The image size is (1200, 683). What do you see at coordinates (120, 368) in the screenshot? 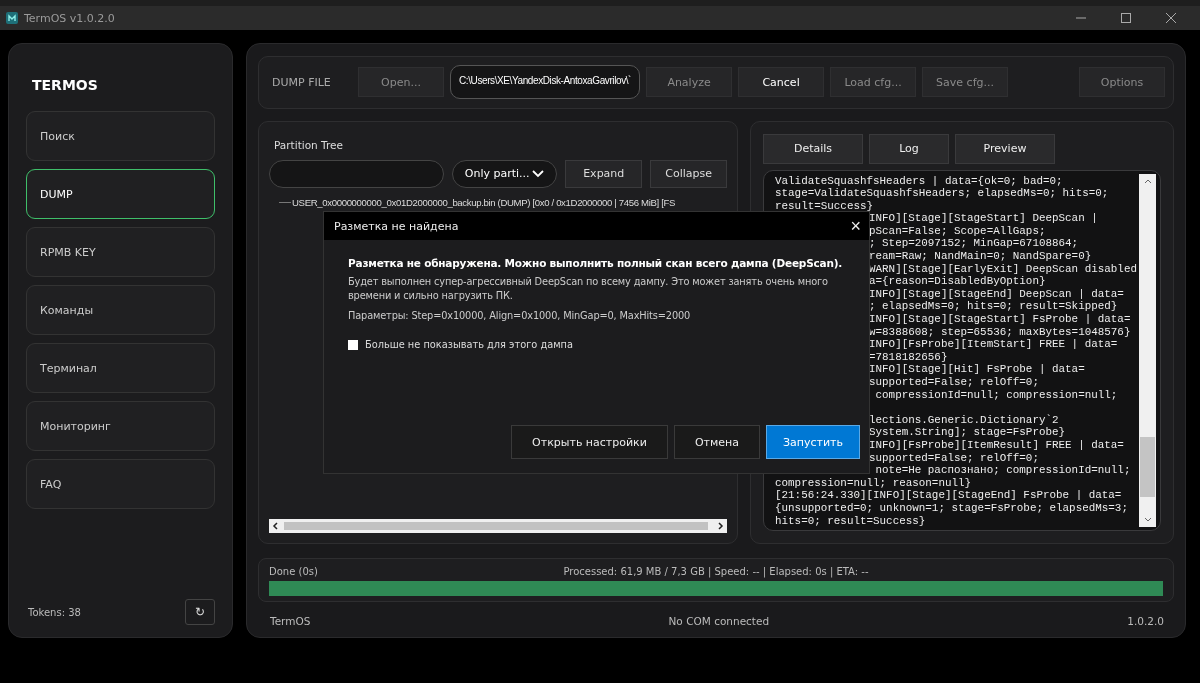
I see `sidebar-item: Терминал` at bounding box center [120, 368].